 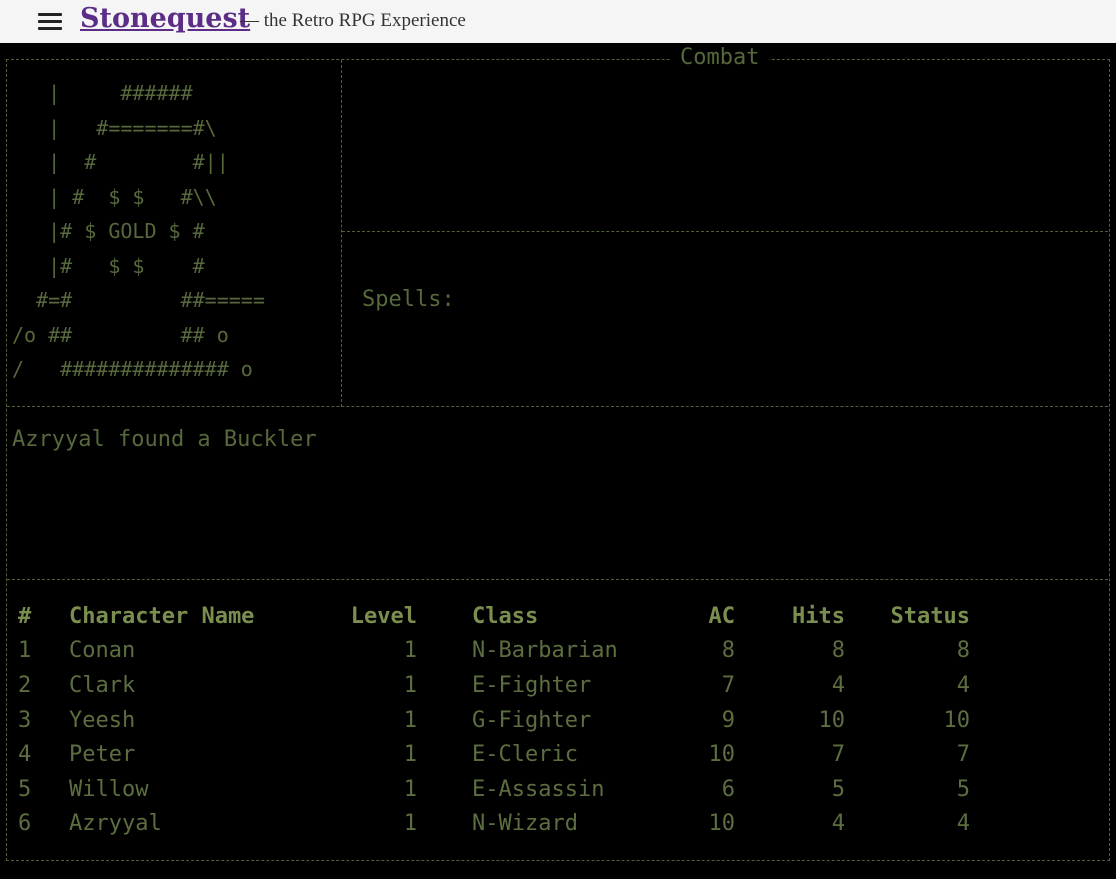 I want to click on party-num: 6, so click(x=25, y=824).